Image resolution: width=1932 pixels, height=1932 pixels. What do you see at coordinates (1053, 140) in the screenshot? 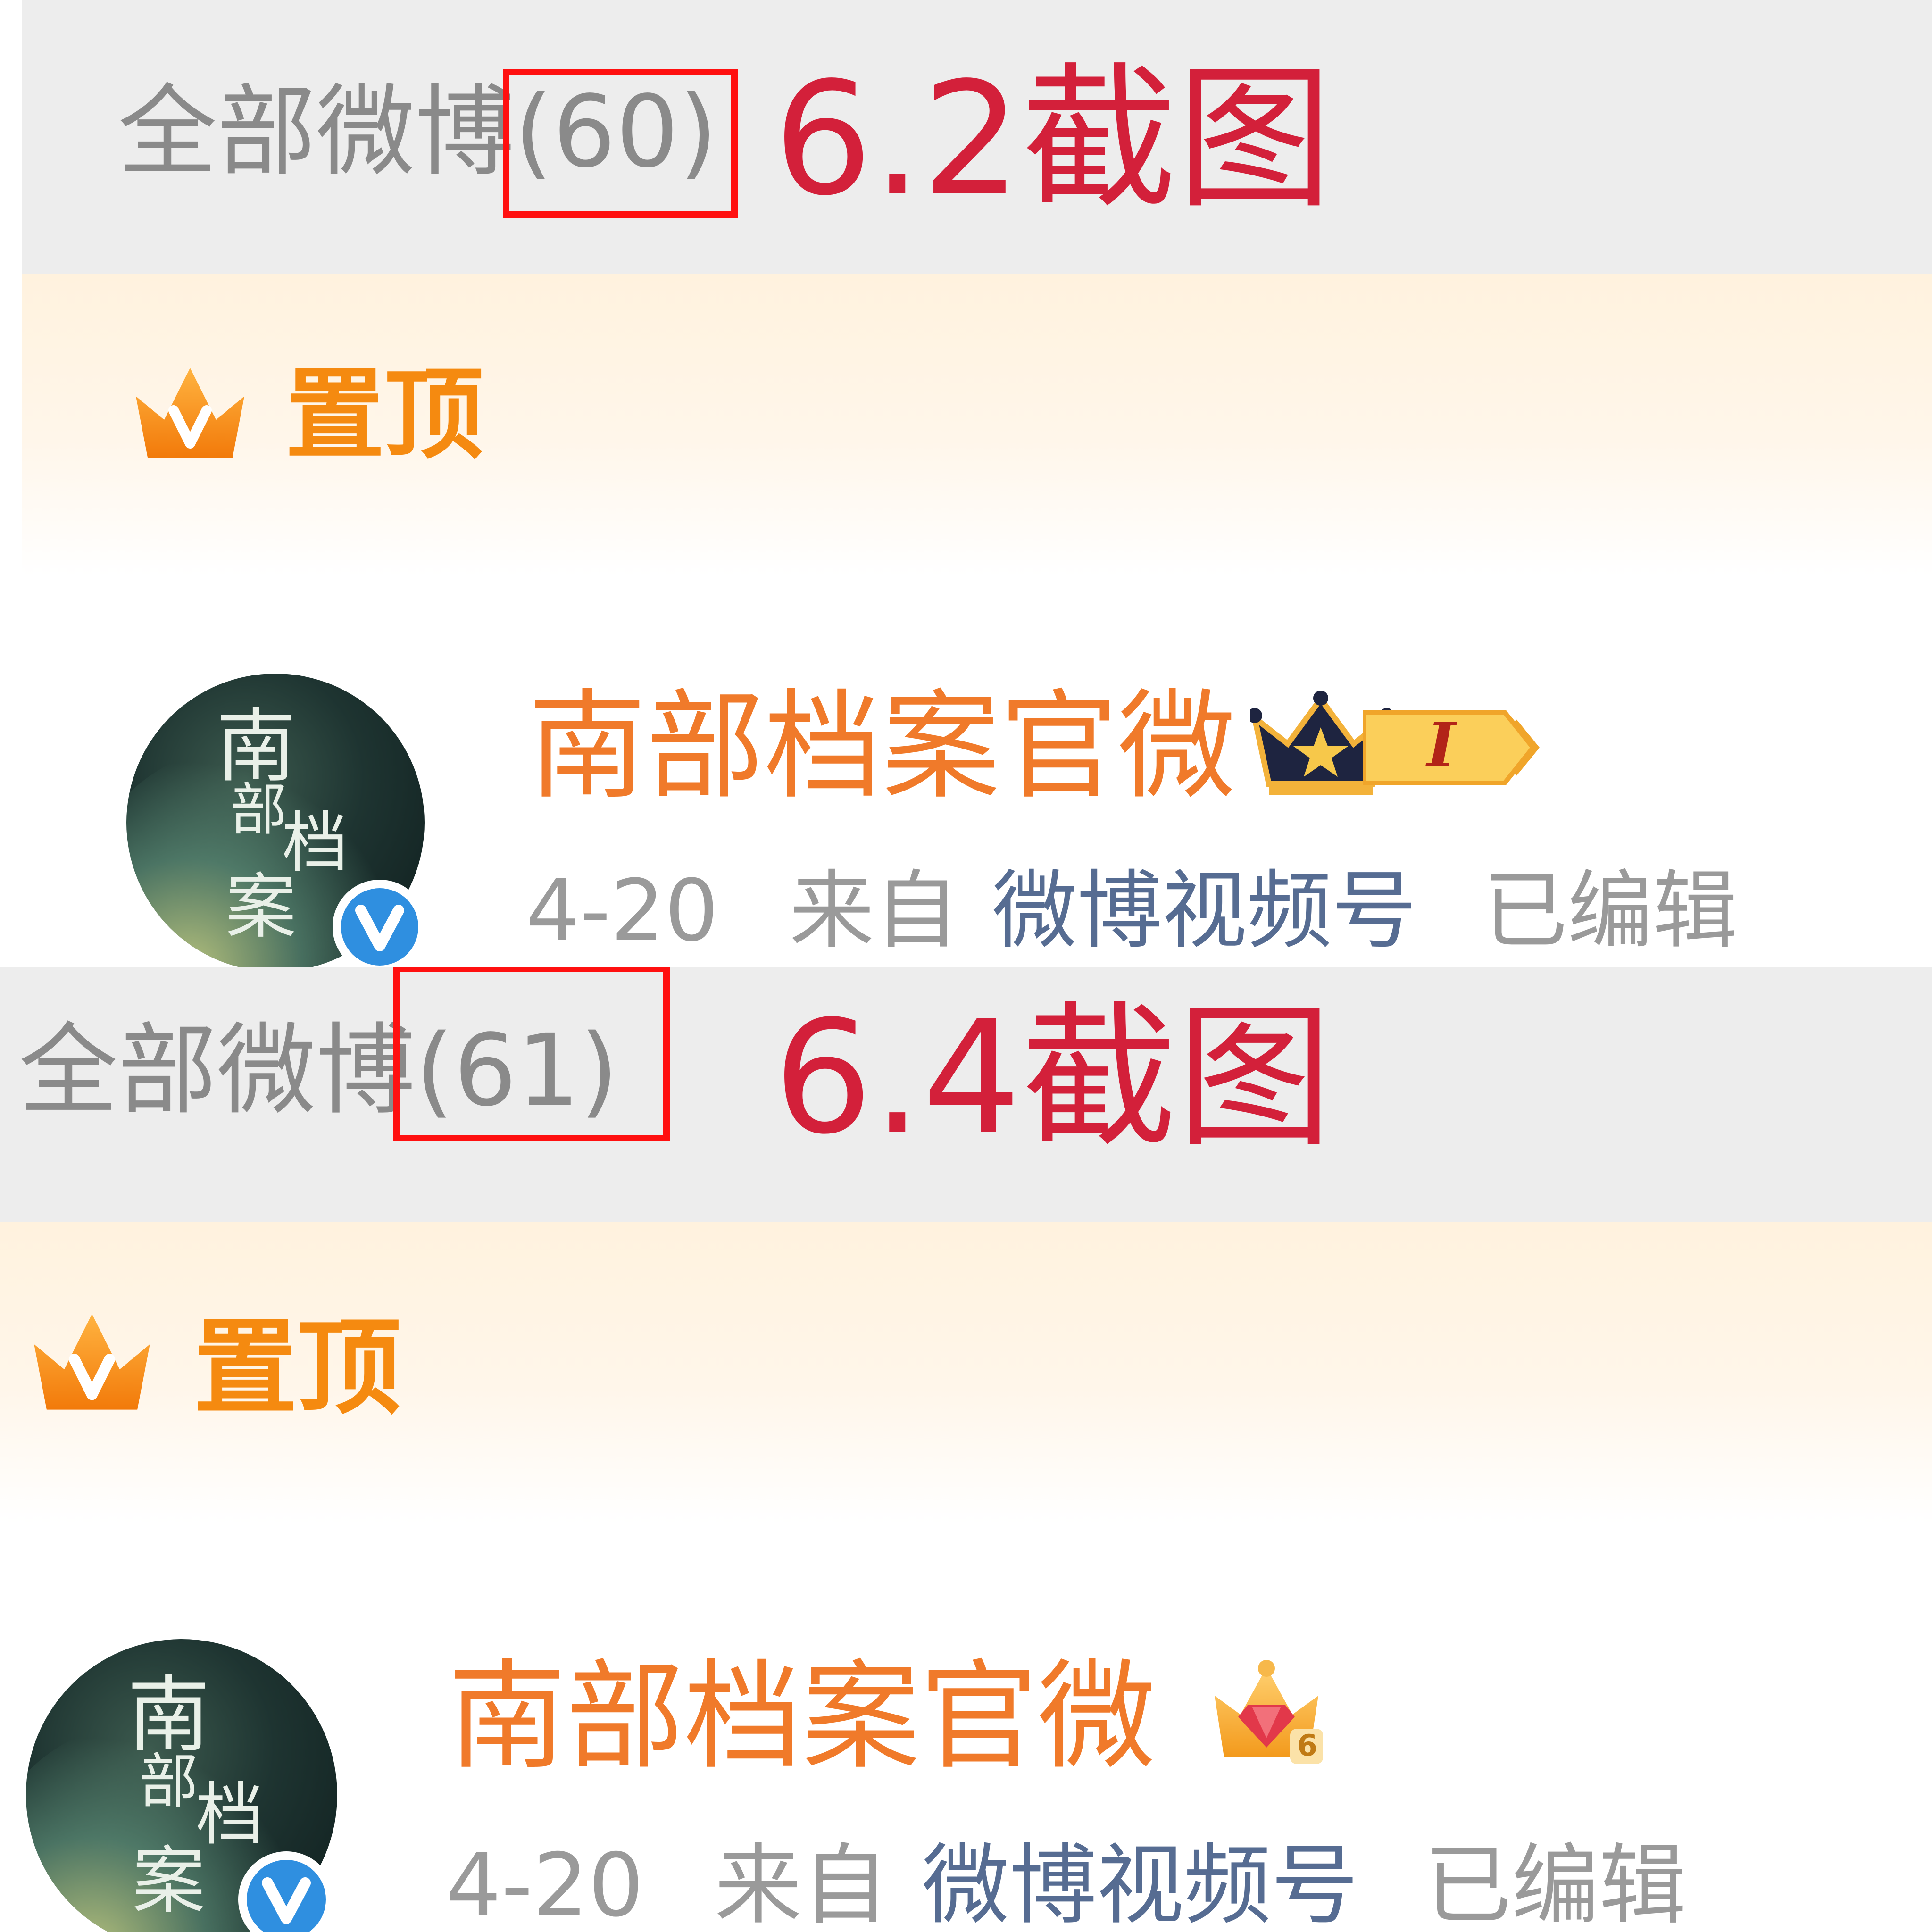
I see `screenshot-date-annotation: 6.2截图` at bounding box center [1053, 140].